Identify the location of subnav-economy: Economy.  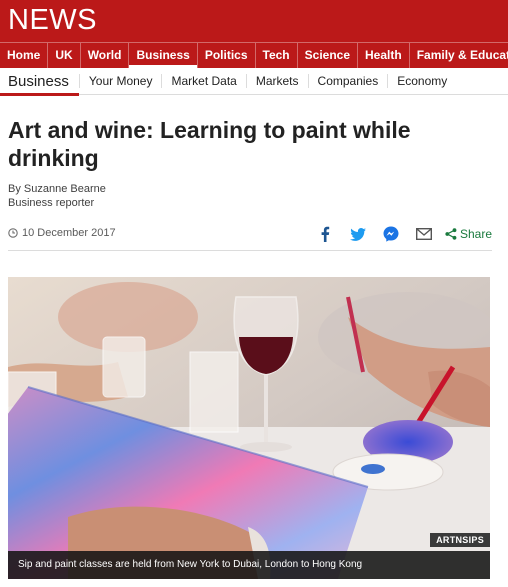
(421, 81).